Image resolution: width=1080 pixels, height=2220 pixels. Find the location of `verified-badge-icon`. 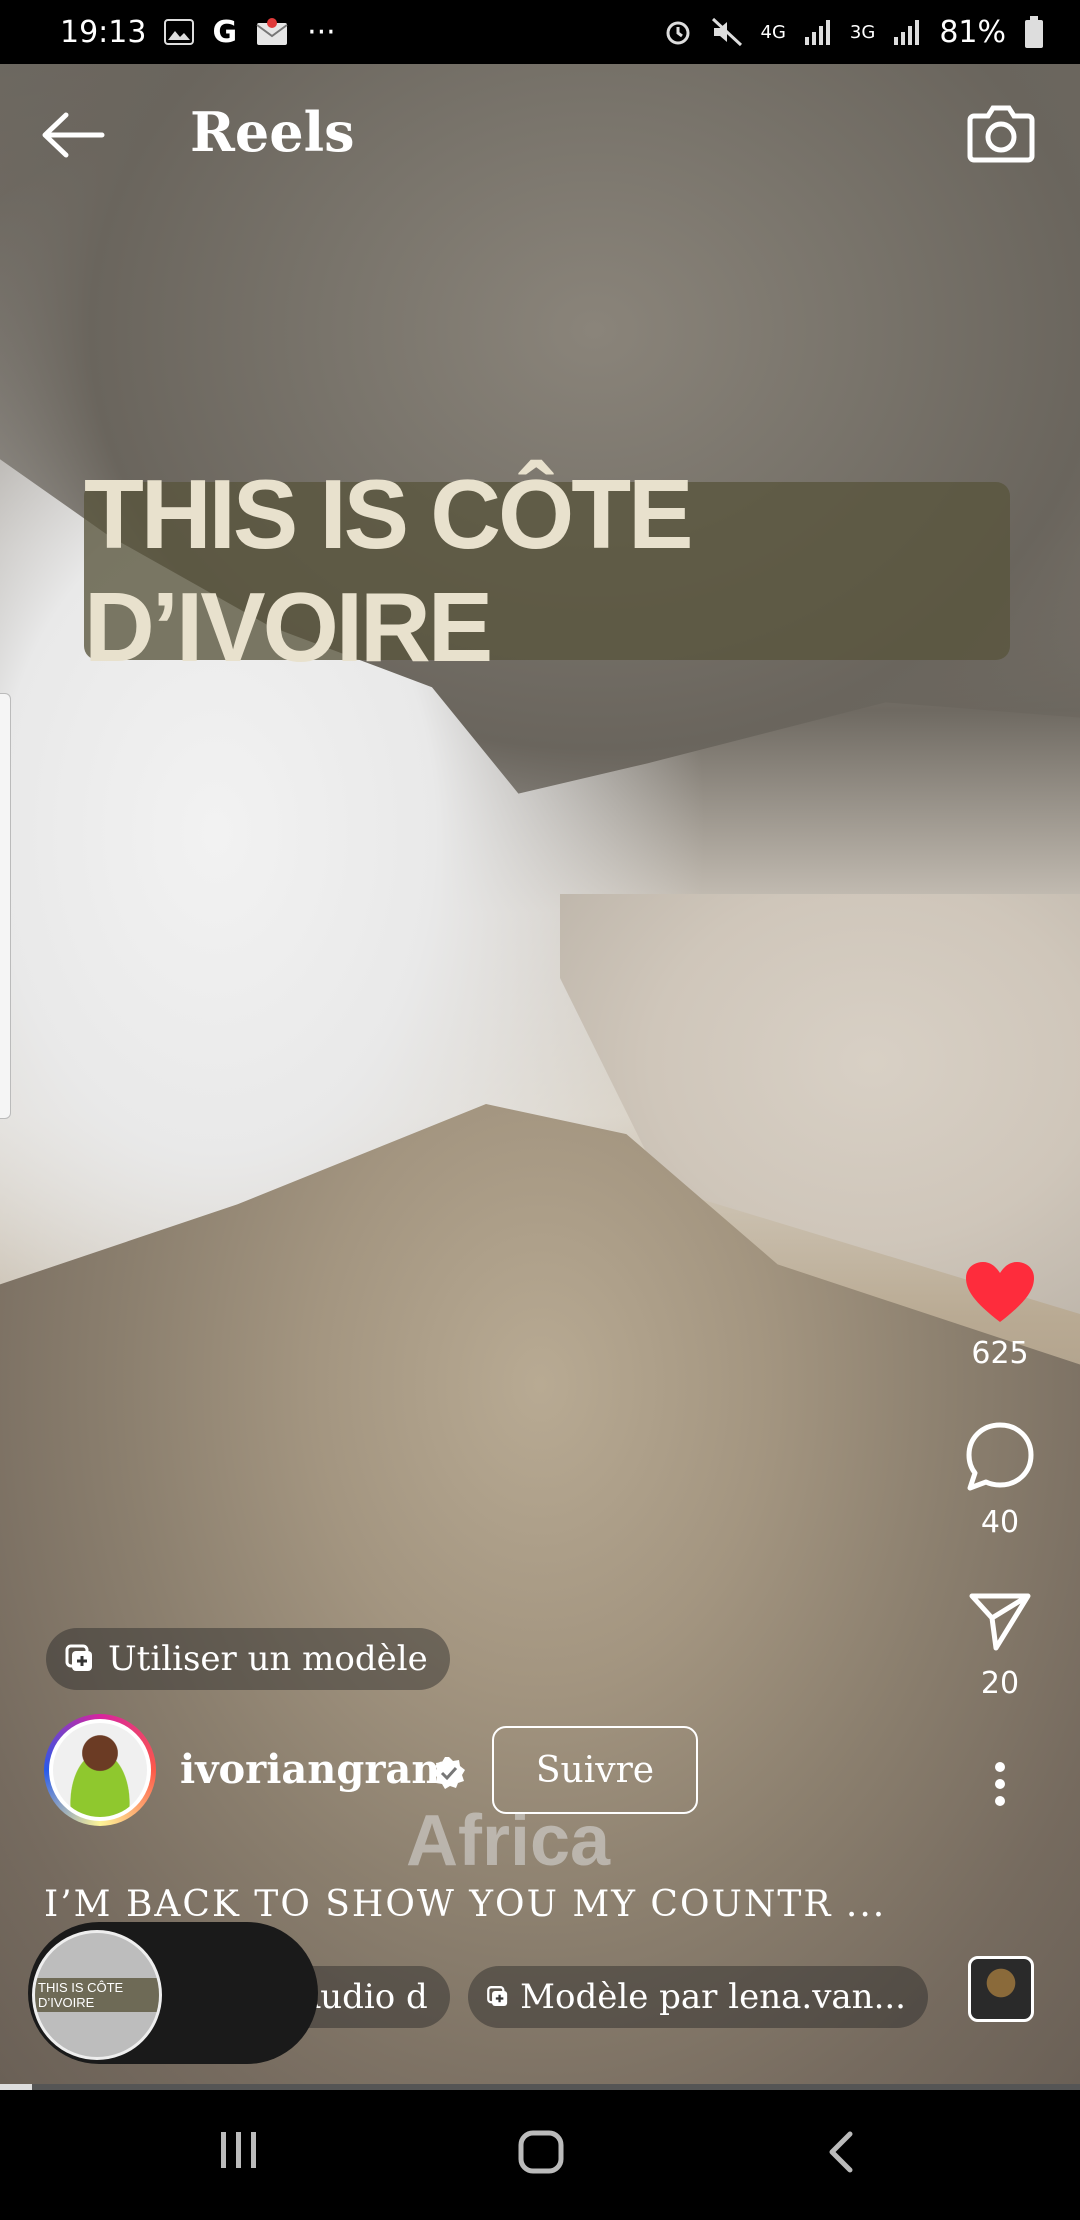

verified-badge-icon is located at coordinates (449, 1773).